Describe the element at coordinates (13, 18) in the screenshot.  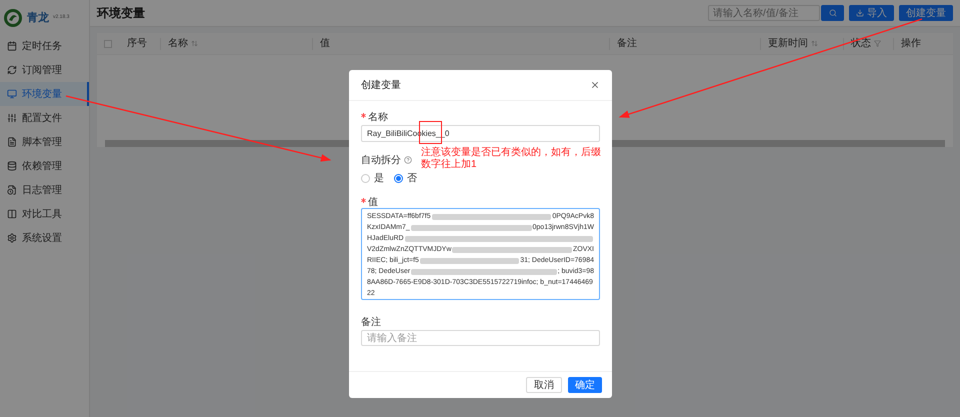
I see `dragon-logo-icon` at that location.